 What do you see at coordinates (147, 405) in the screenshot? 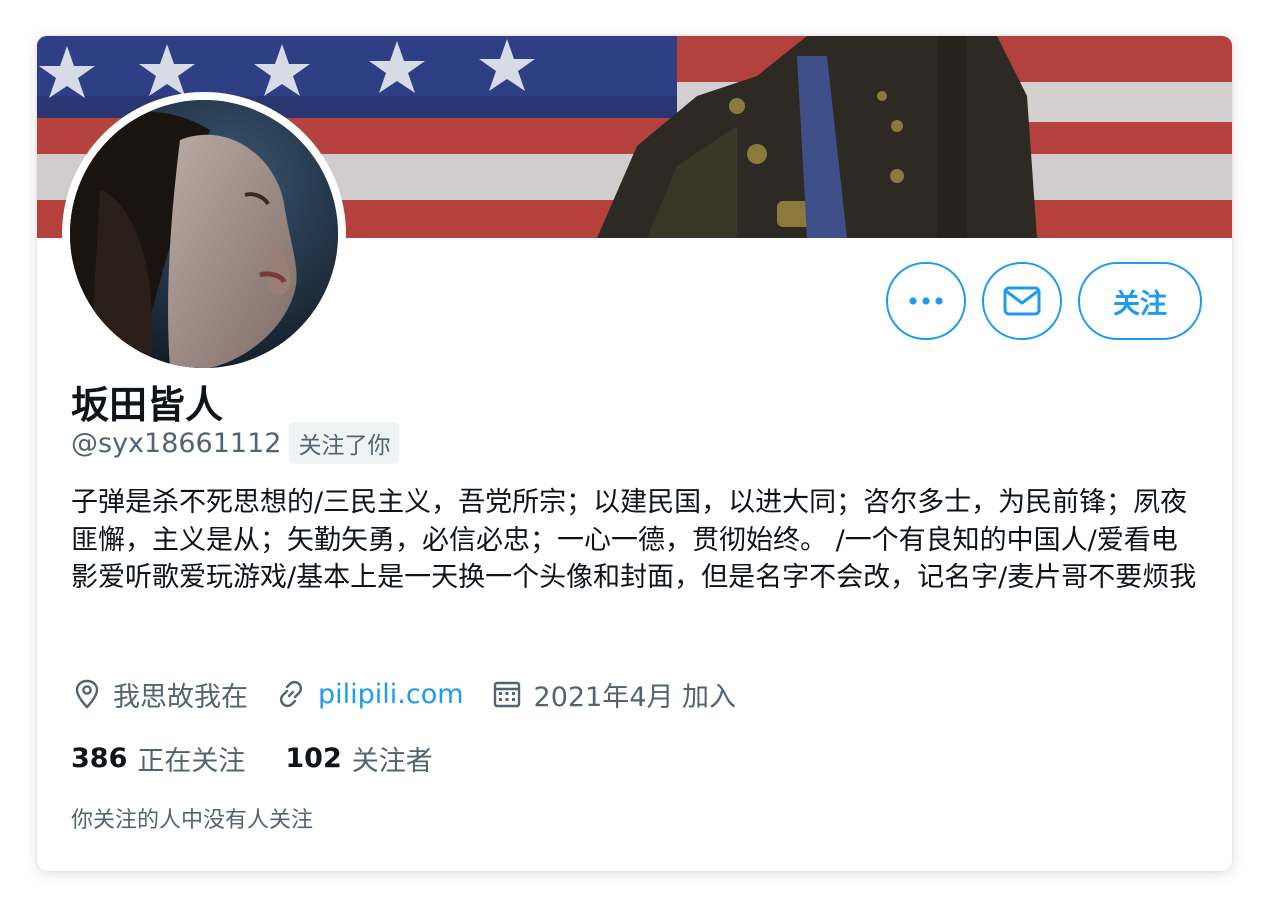
I see `display-name: 坂田皆人` at bounding box center [147, 405].